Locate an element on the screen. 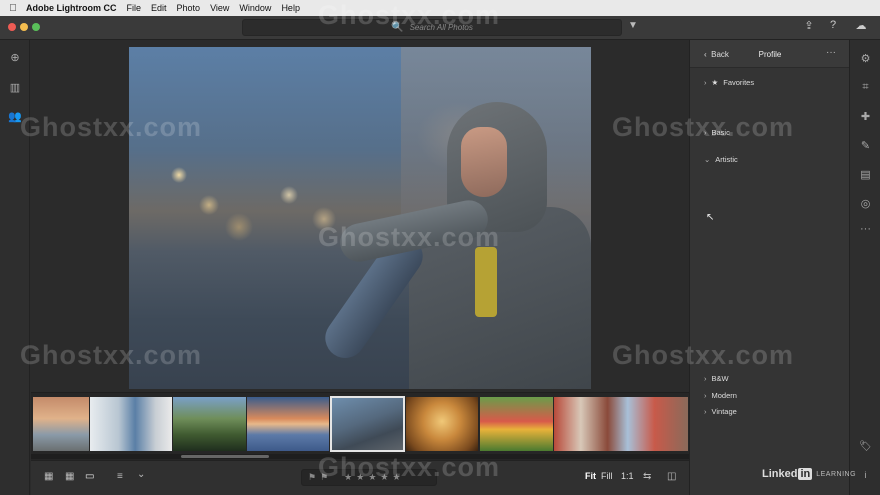 This screenshot has height=495, width=880. star-rating-1: ★ is located at coordinates (348, 477).